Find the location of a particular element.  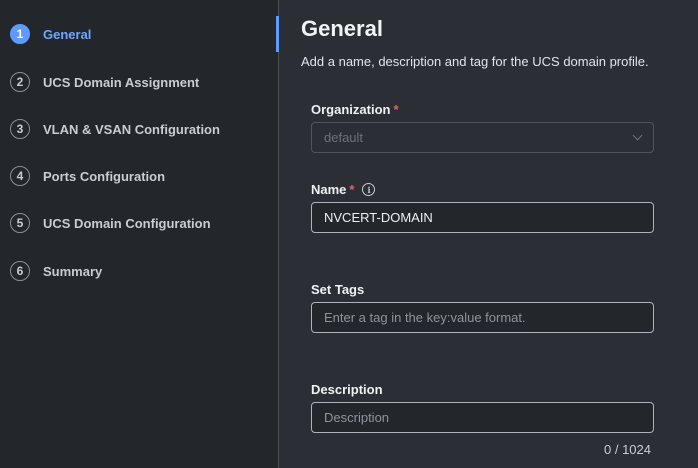

step-label: General is located at coordinates (67, 34).